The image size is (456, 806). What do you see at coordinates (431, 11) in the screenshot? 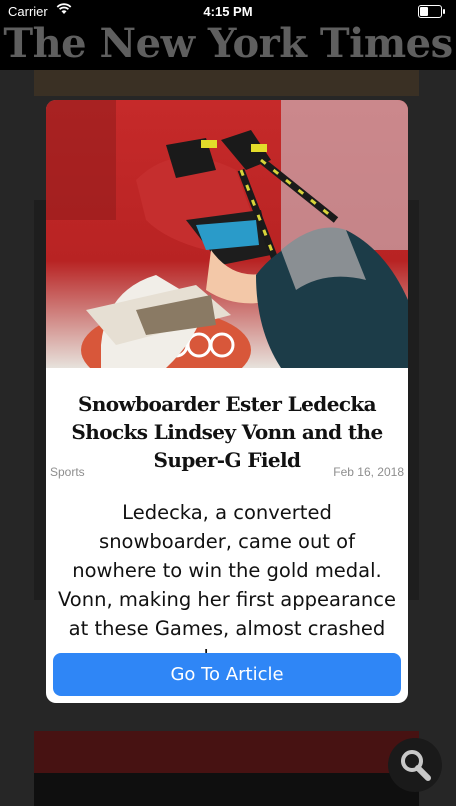
I see `battery-icon` at bounding box center [431, 11].